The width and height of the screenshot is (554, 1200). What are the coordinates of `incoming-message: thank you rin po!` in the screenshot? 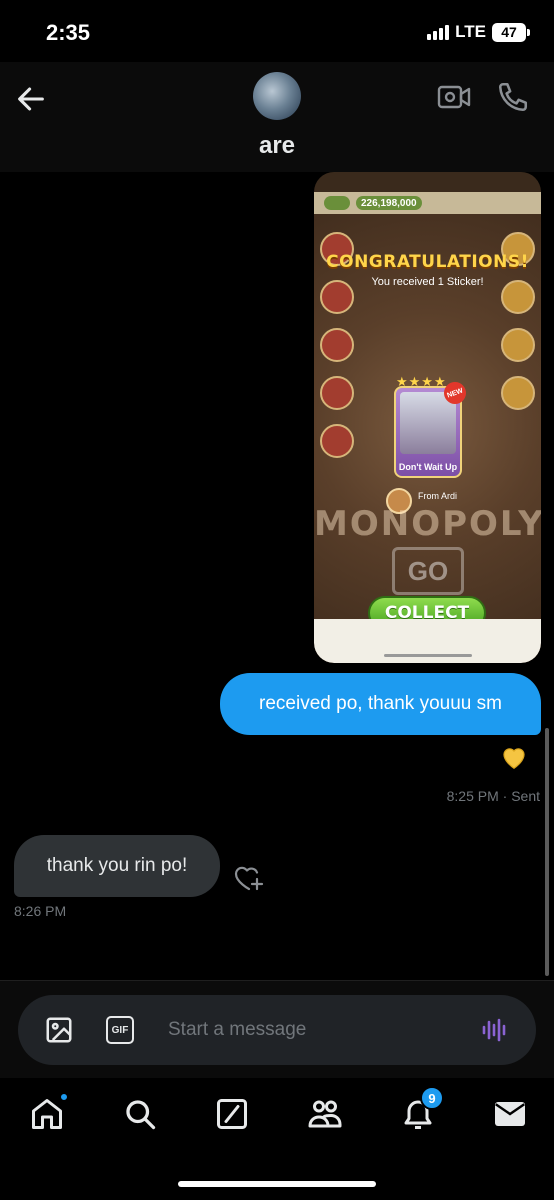 It's located at (117, 866).